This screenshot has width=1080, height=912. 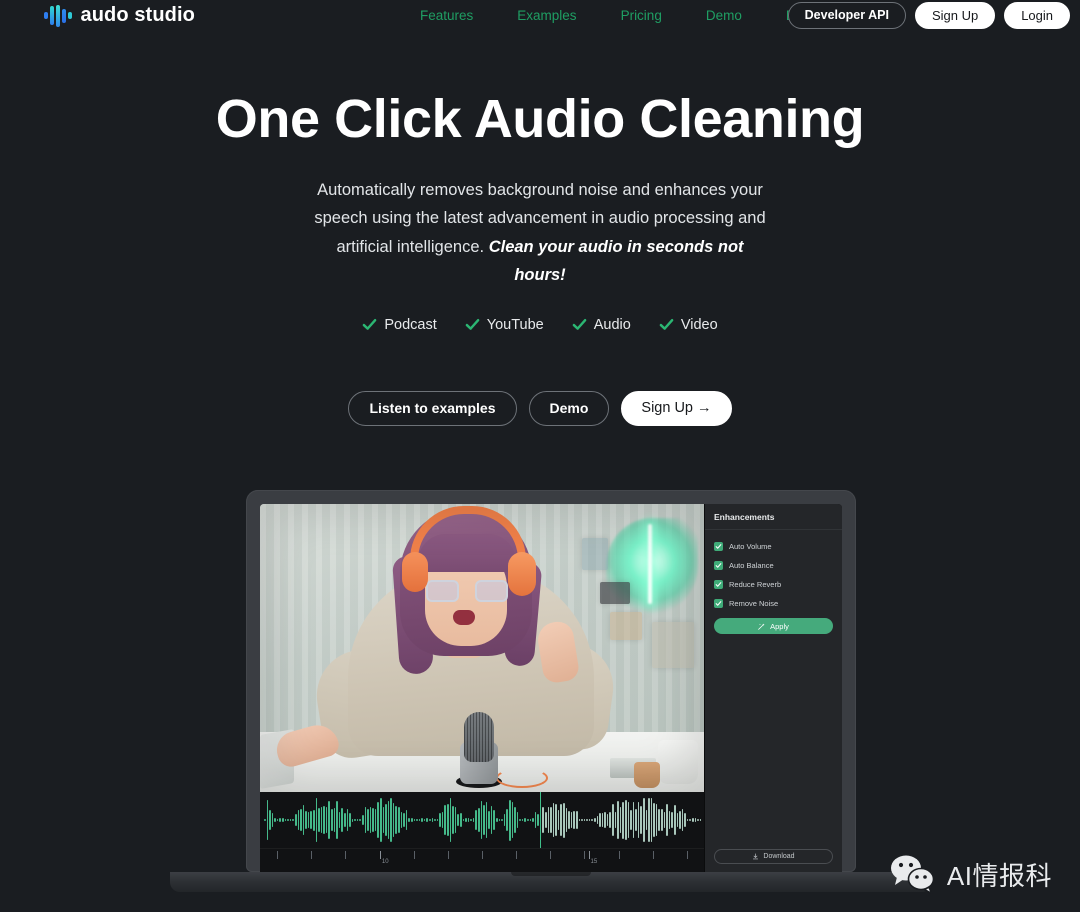 I want to click on feature-item-video: Video, so click(x=688, y=325).